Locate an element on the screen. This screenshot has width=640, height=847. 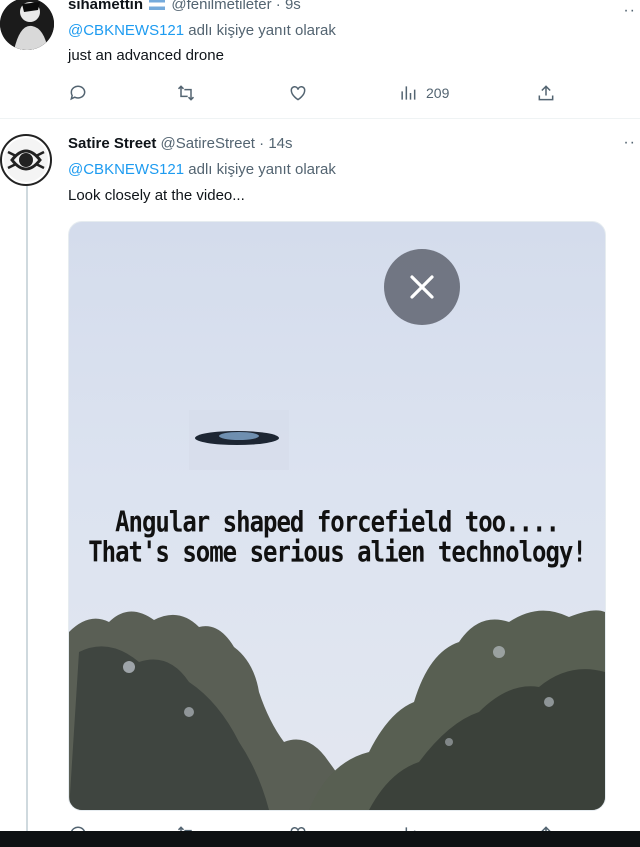
thread-line is located at coordinates (27, 515).